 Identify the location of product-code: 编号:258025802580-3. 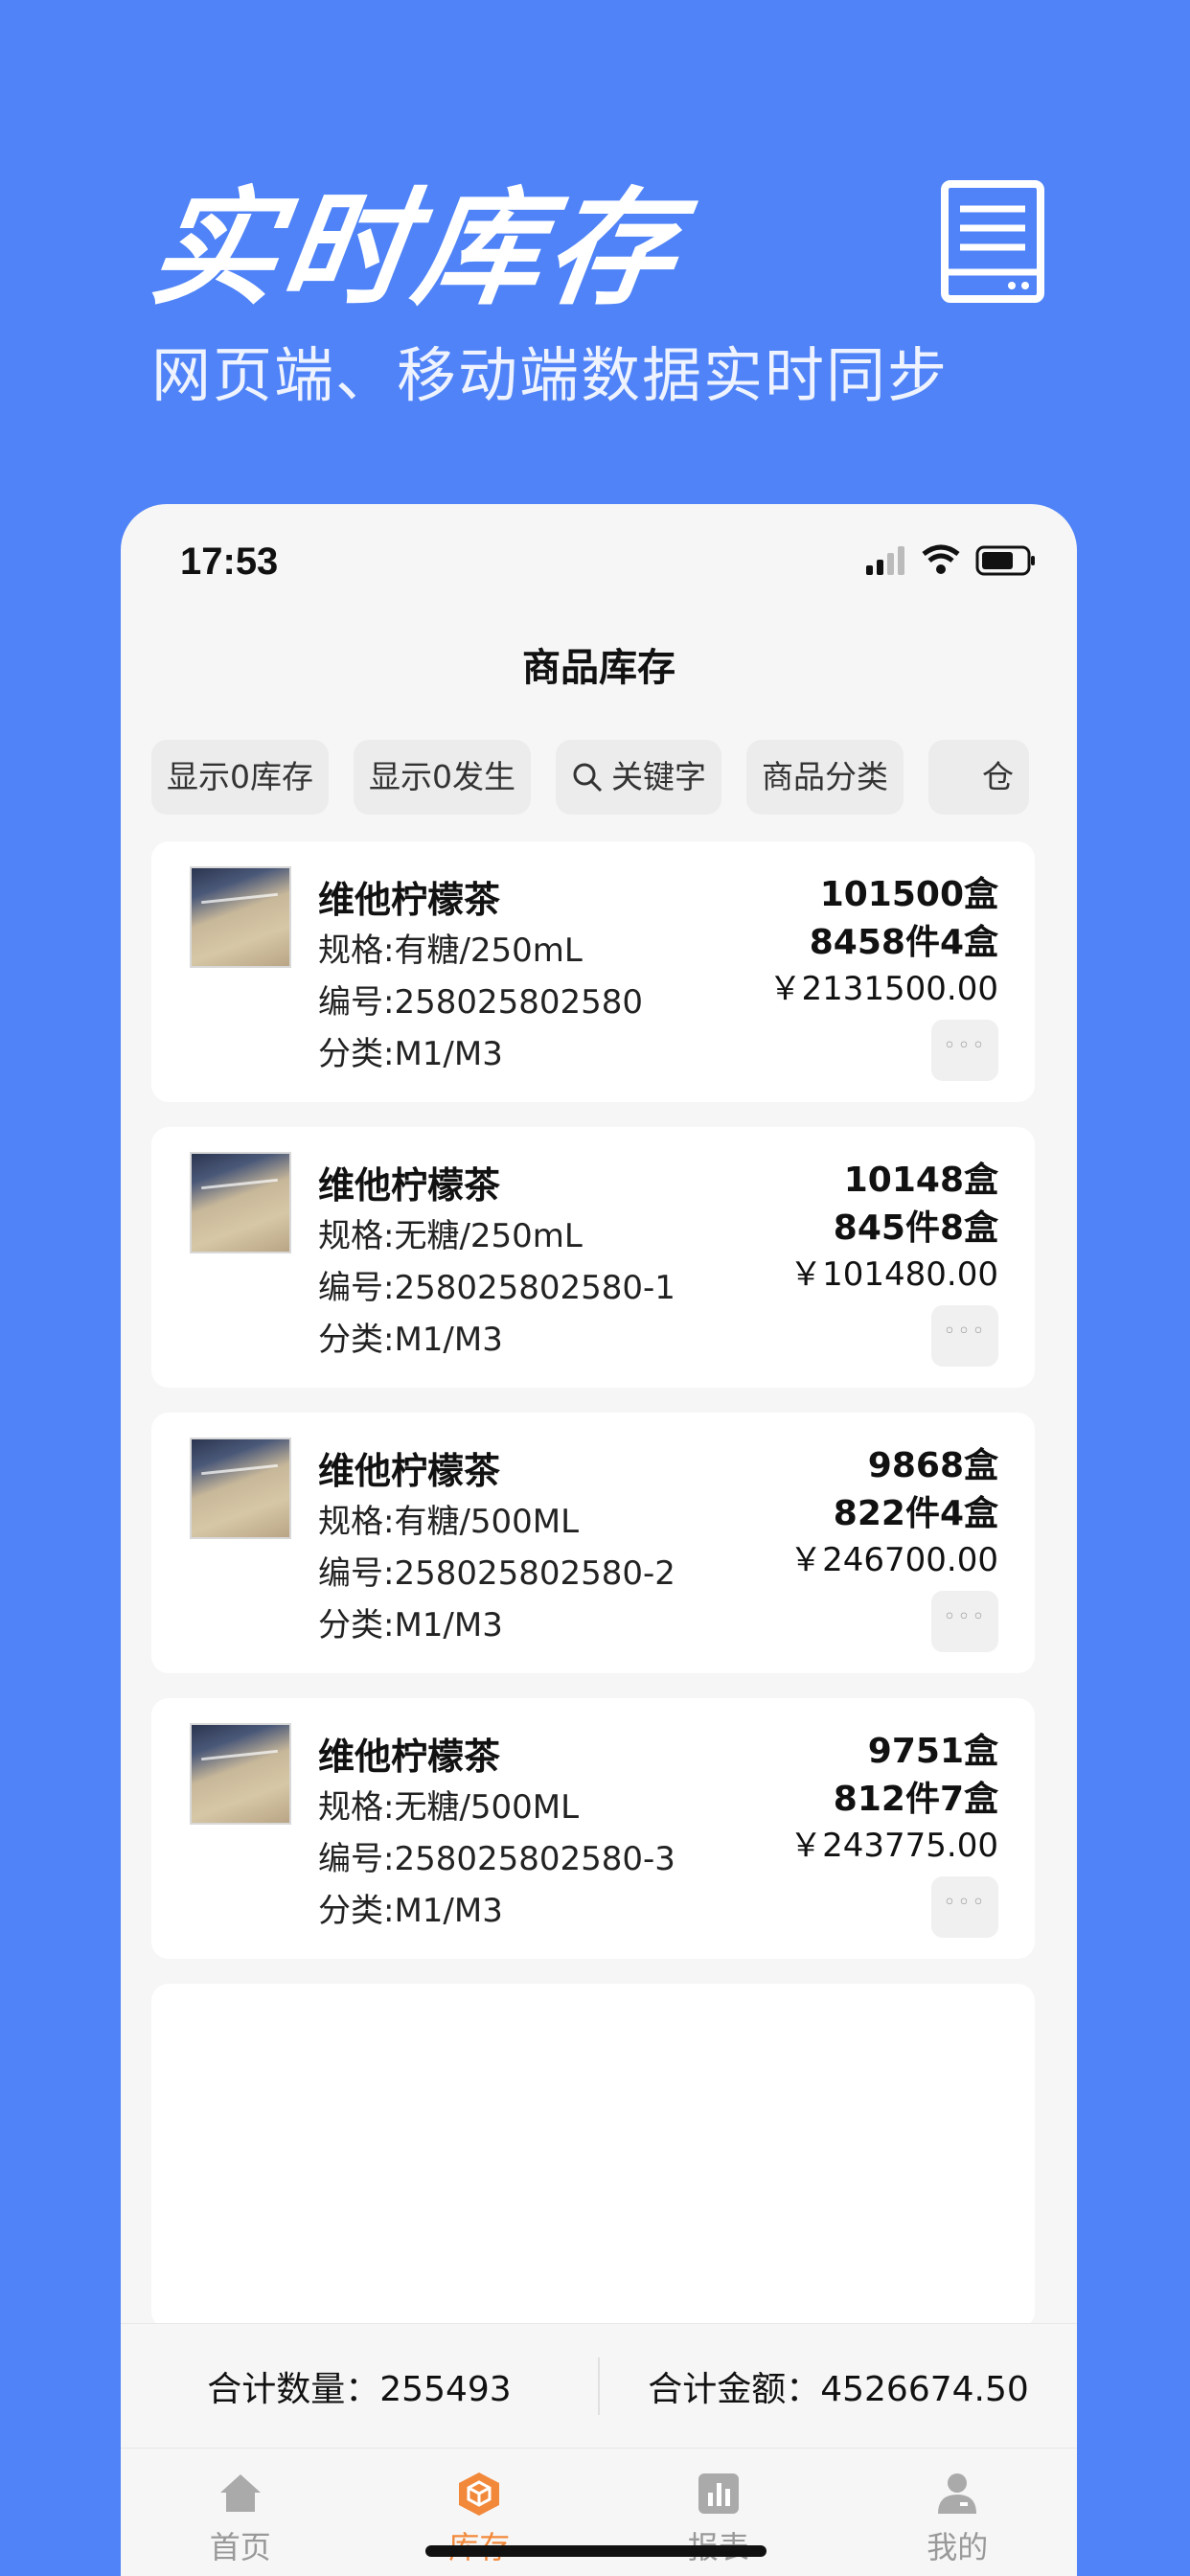
(497, 1859).